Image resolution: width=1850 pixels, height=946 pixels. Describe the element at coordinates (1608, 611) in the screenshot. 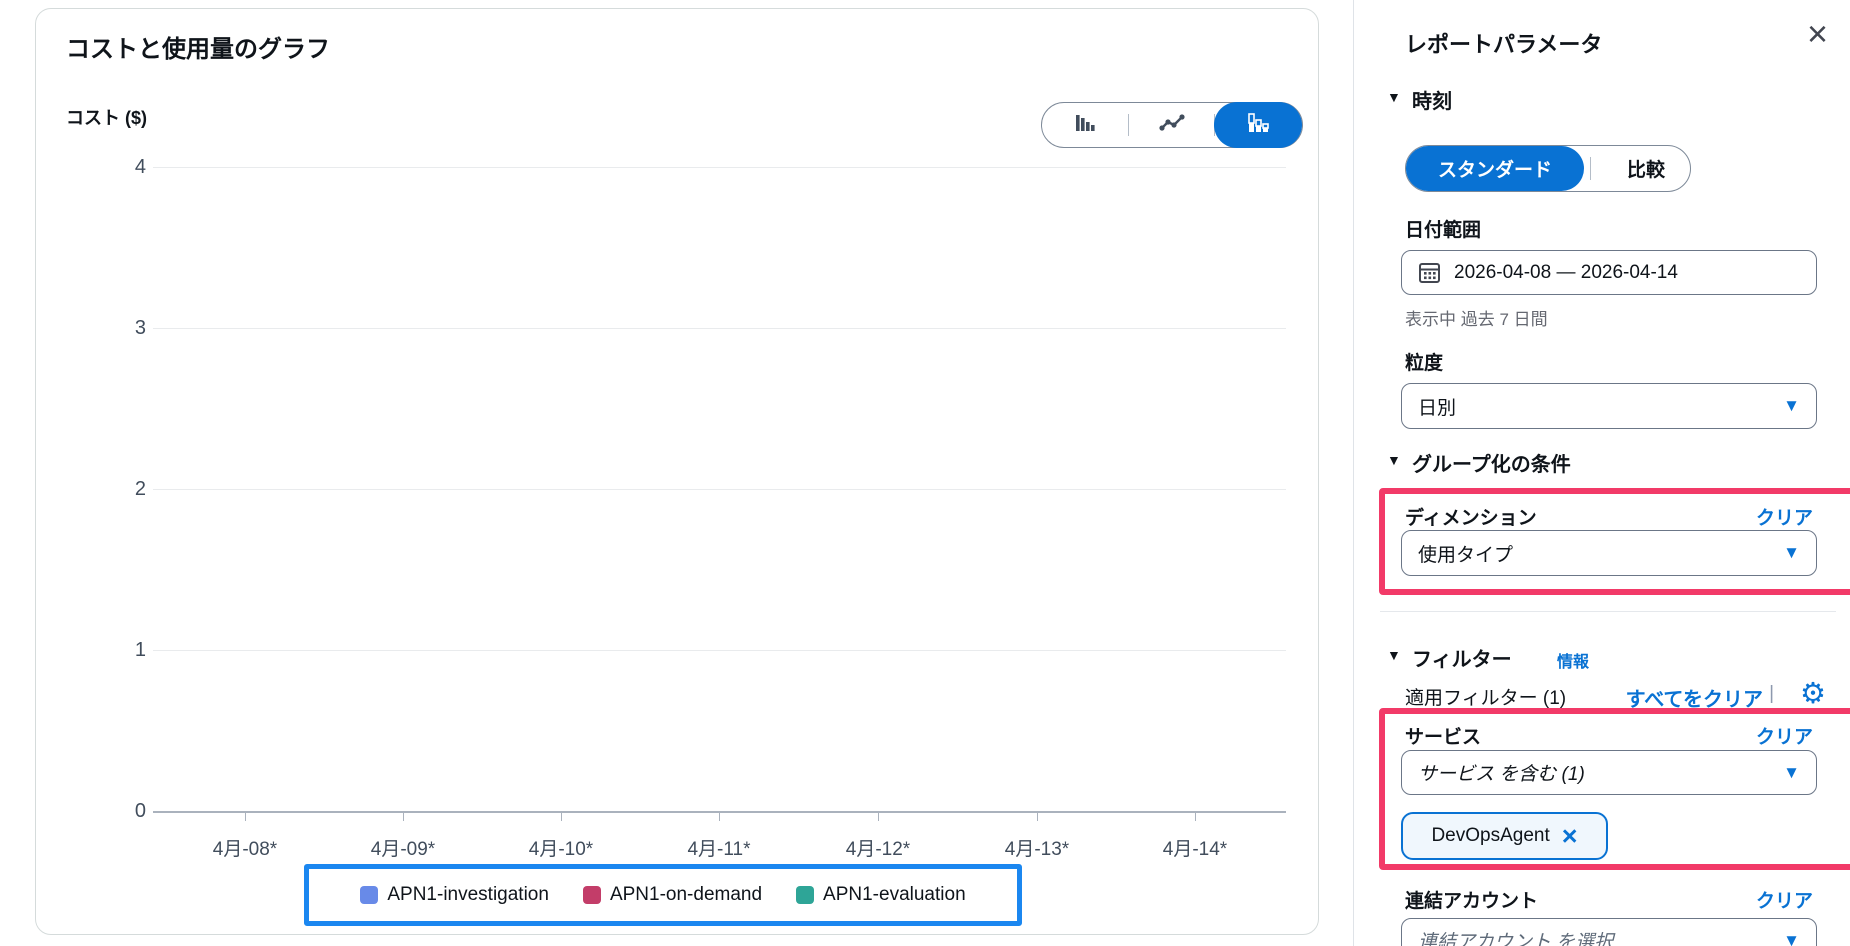

I see `section-divider` at that location.